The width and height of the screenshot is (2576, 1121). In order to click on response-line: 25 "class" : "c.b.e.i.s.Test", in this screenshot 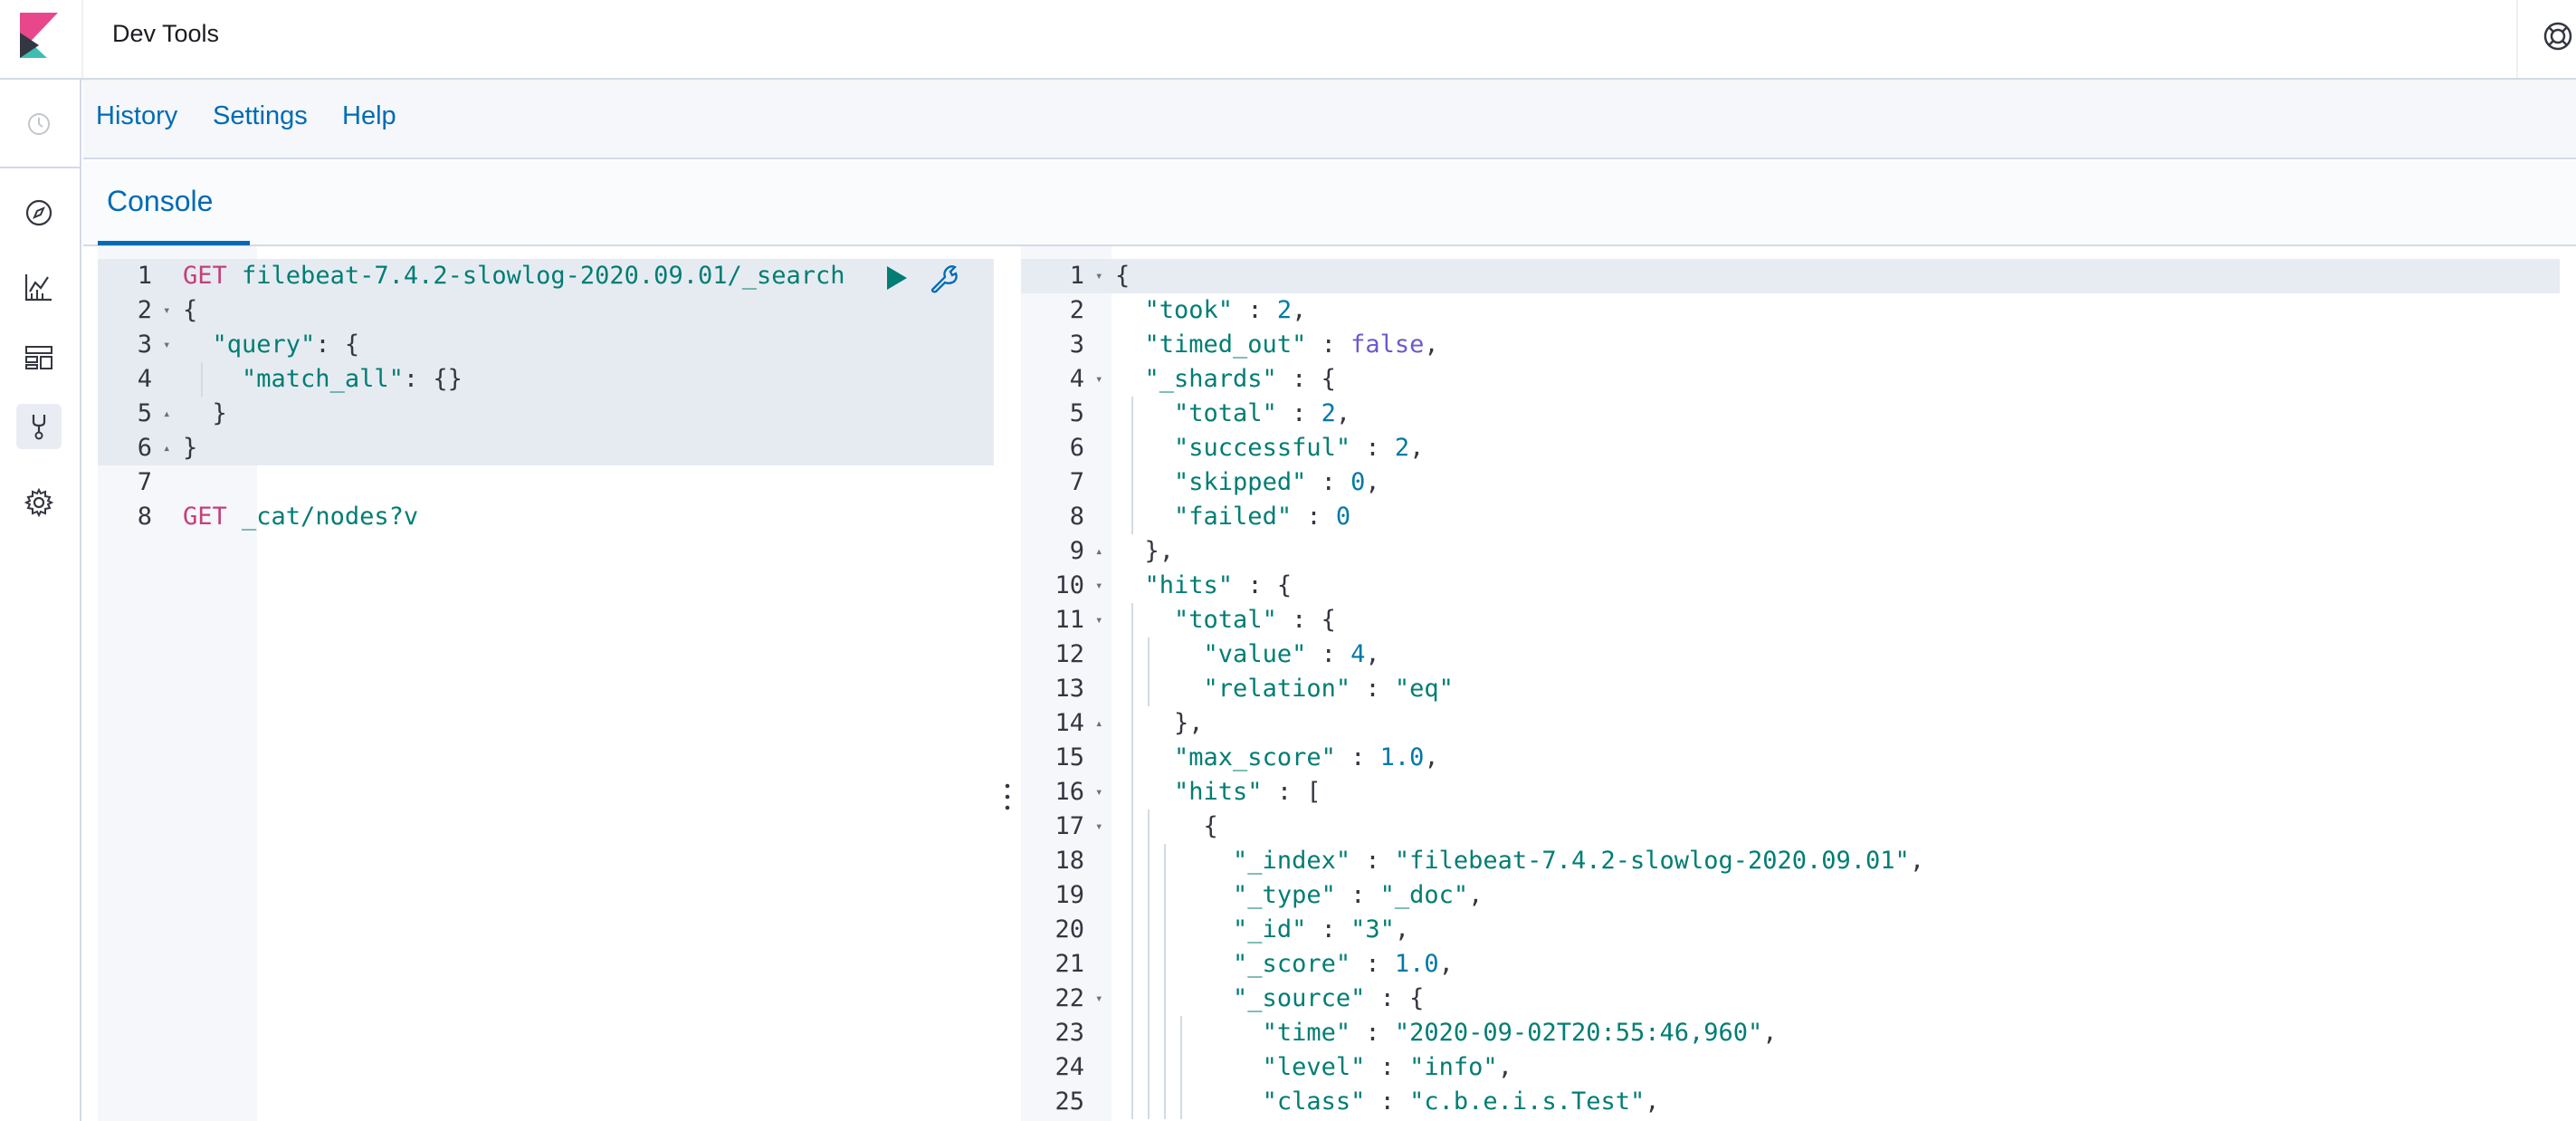, I will do `click(1799, 1102)`.